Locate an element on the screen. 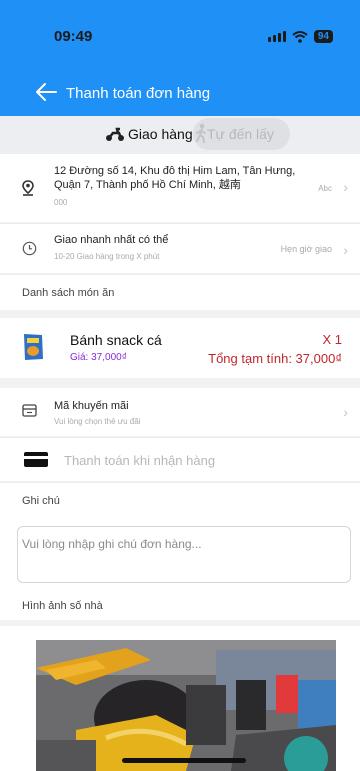 The image size is (360, 771). snack-thumbnail is located at coordinates (33, 347).